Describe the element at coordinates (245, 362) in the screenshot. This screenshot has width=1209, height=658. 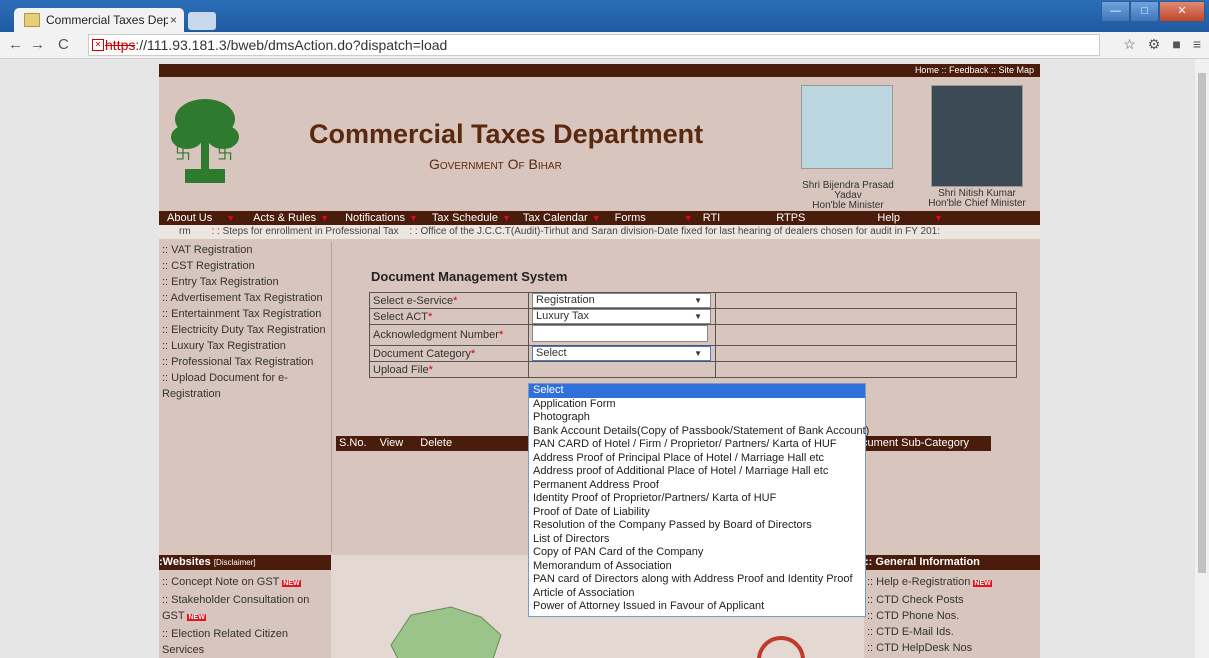
I see `sidebar-item-professional: :: Professional Tax Registration` at that location.